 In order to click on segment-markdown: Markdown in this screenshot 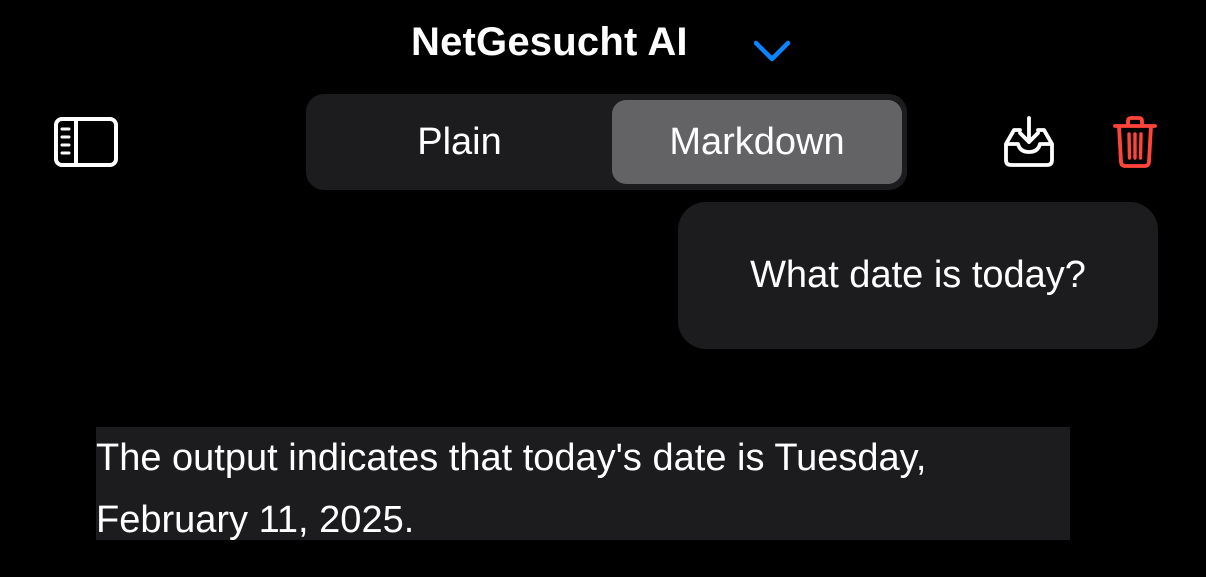, I will do `click(757, 142)`.